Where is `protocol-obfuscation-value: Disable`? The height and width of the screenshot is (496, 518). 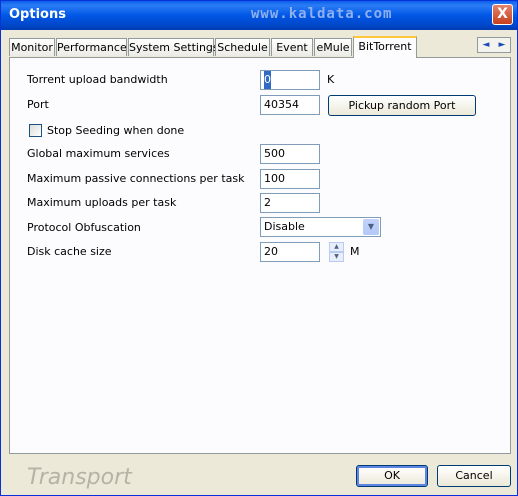
protocol-obfuscation-value: Disable is located at coordinates (284, 226).